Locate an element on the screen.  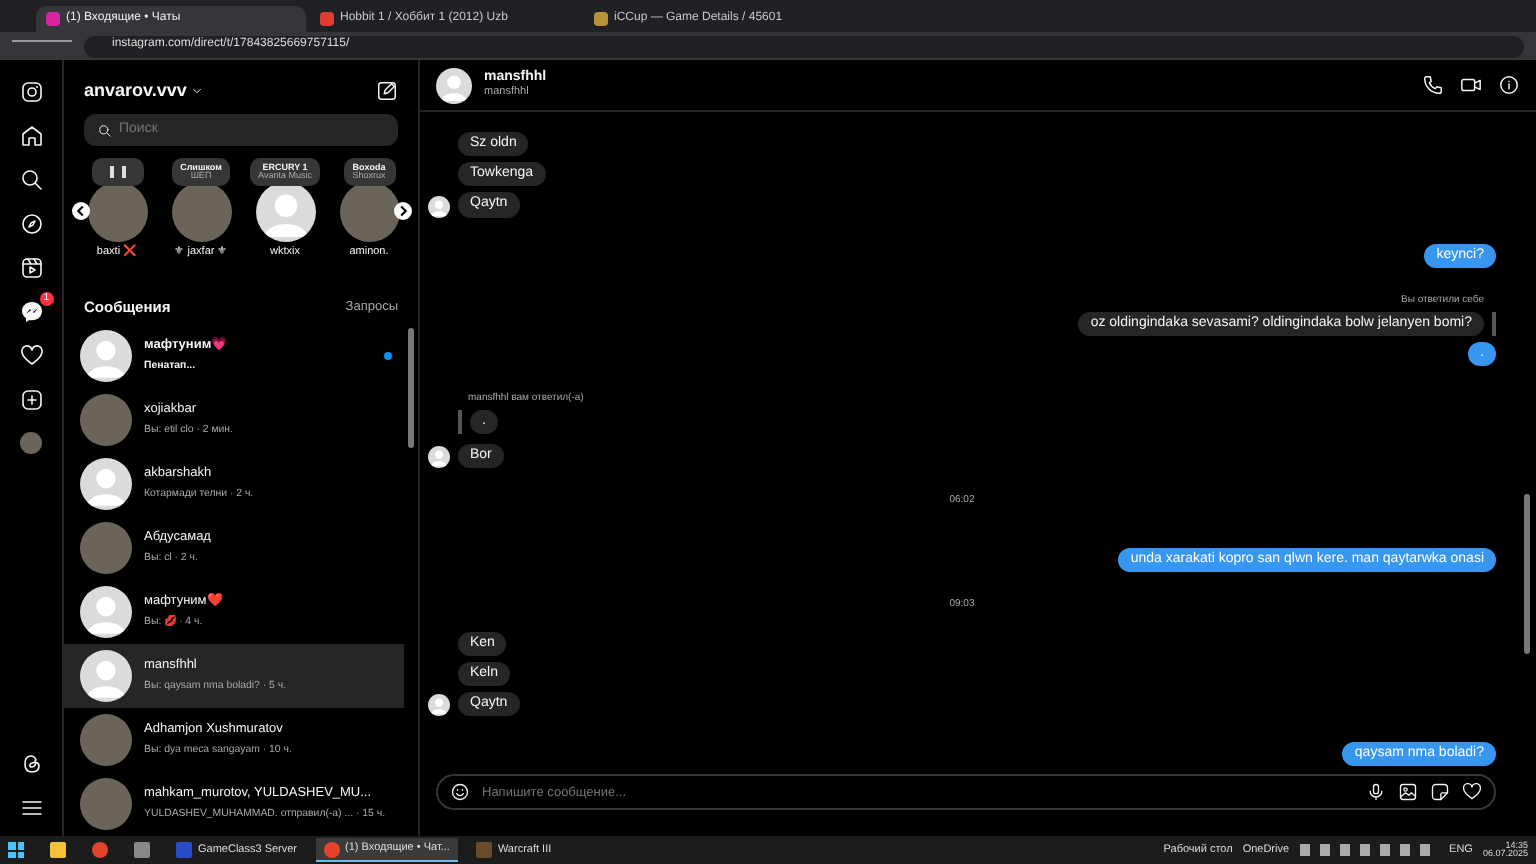
microphone-icon is located at coordinates (1376, 792).